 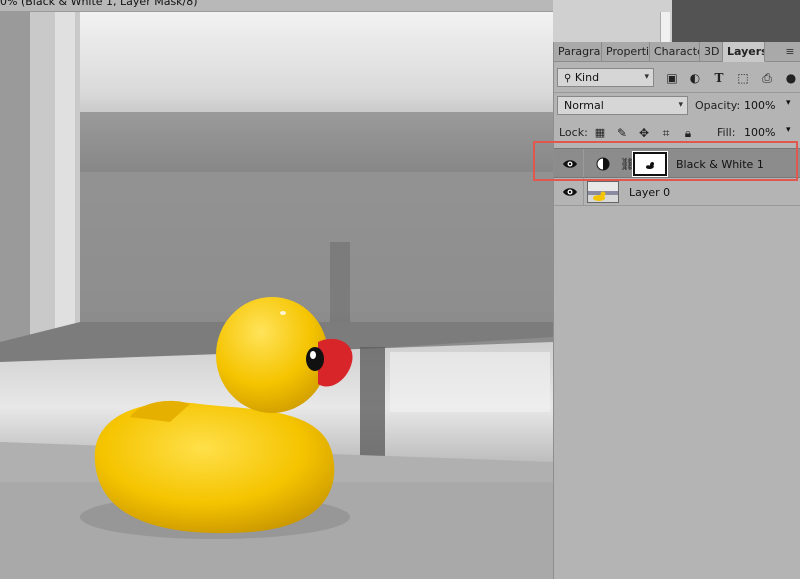 I want to click on tab-layers: Layers, so click(x=744, y=52).